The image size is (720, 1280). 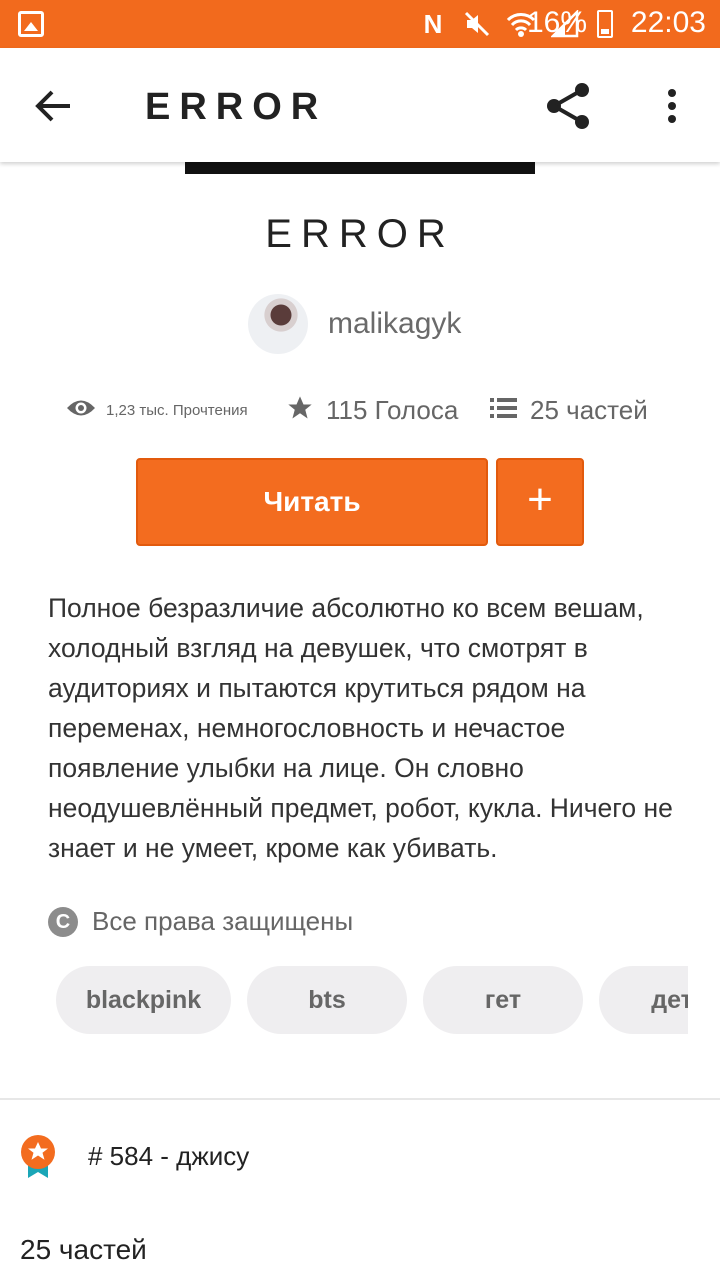 I want to click on parts-stat: 25 частей, so click(x=569, y=410).